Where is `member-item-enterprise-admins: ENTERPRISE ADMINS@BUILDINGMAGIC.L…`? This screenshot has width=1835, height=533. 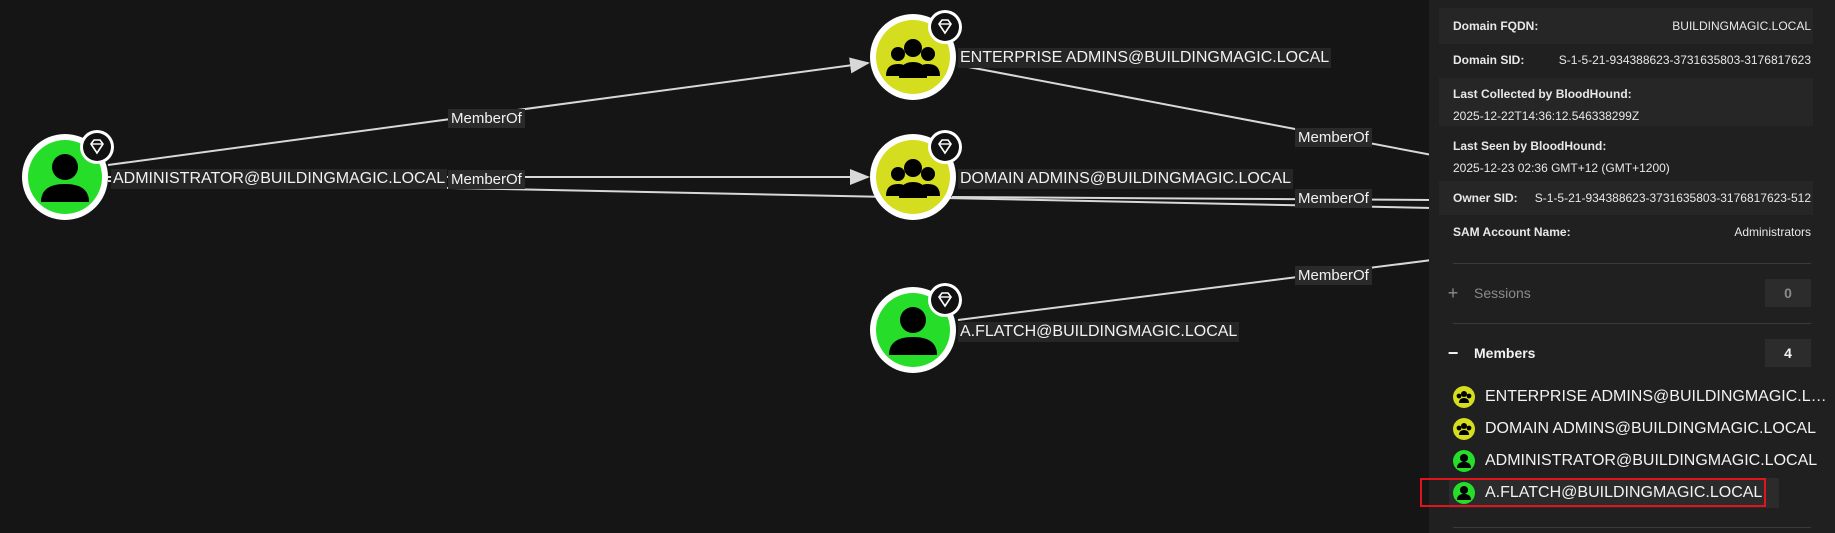 member-item-enterprise-admins: ENTERPRISE ADMINS@BUILDINGMAGIC.L… is located at coordinates (1640, 397).